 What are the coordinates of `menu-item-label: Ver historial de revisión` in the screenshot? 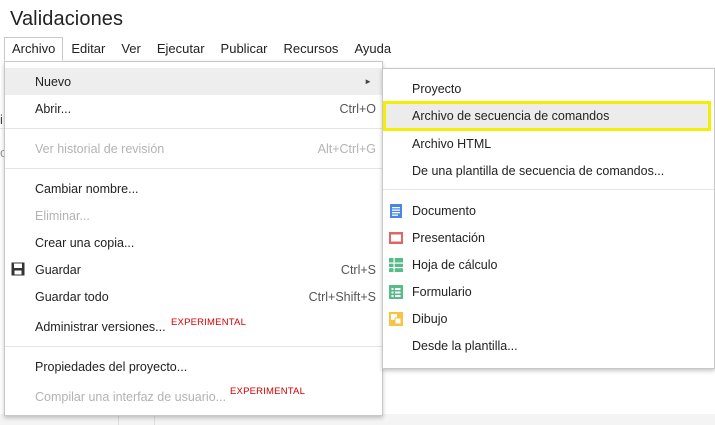 It's located at (100, 148).